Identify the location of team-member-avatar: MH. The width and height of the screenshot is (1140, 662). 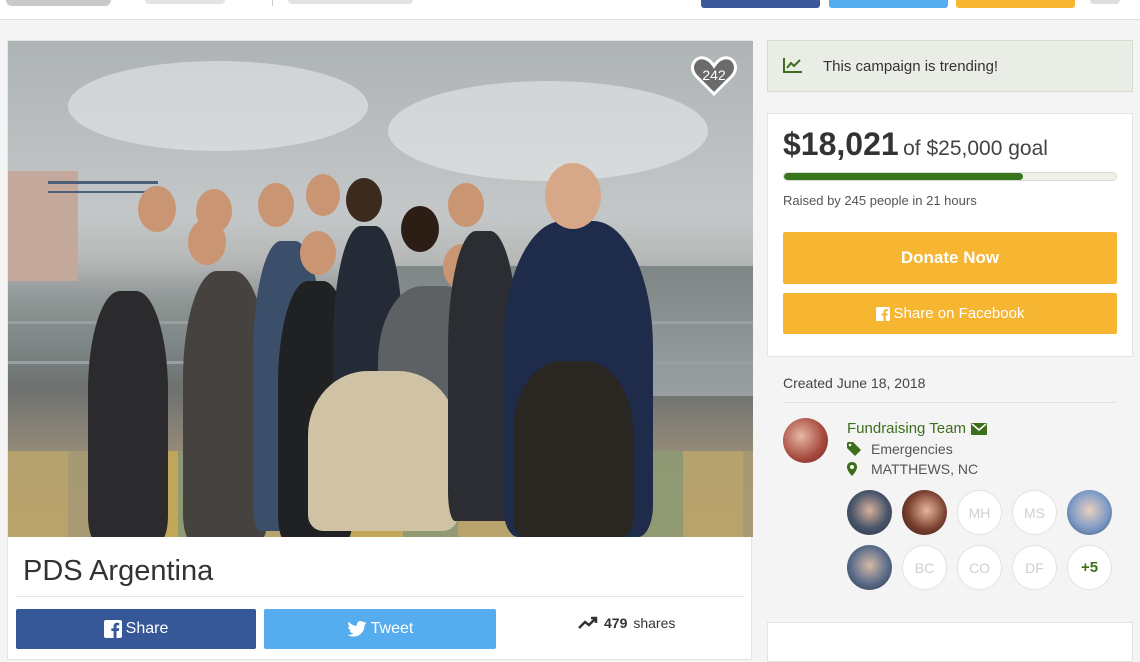
(979, 512).